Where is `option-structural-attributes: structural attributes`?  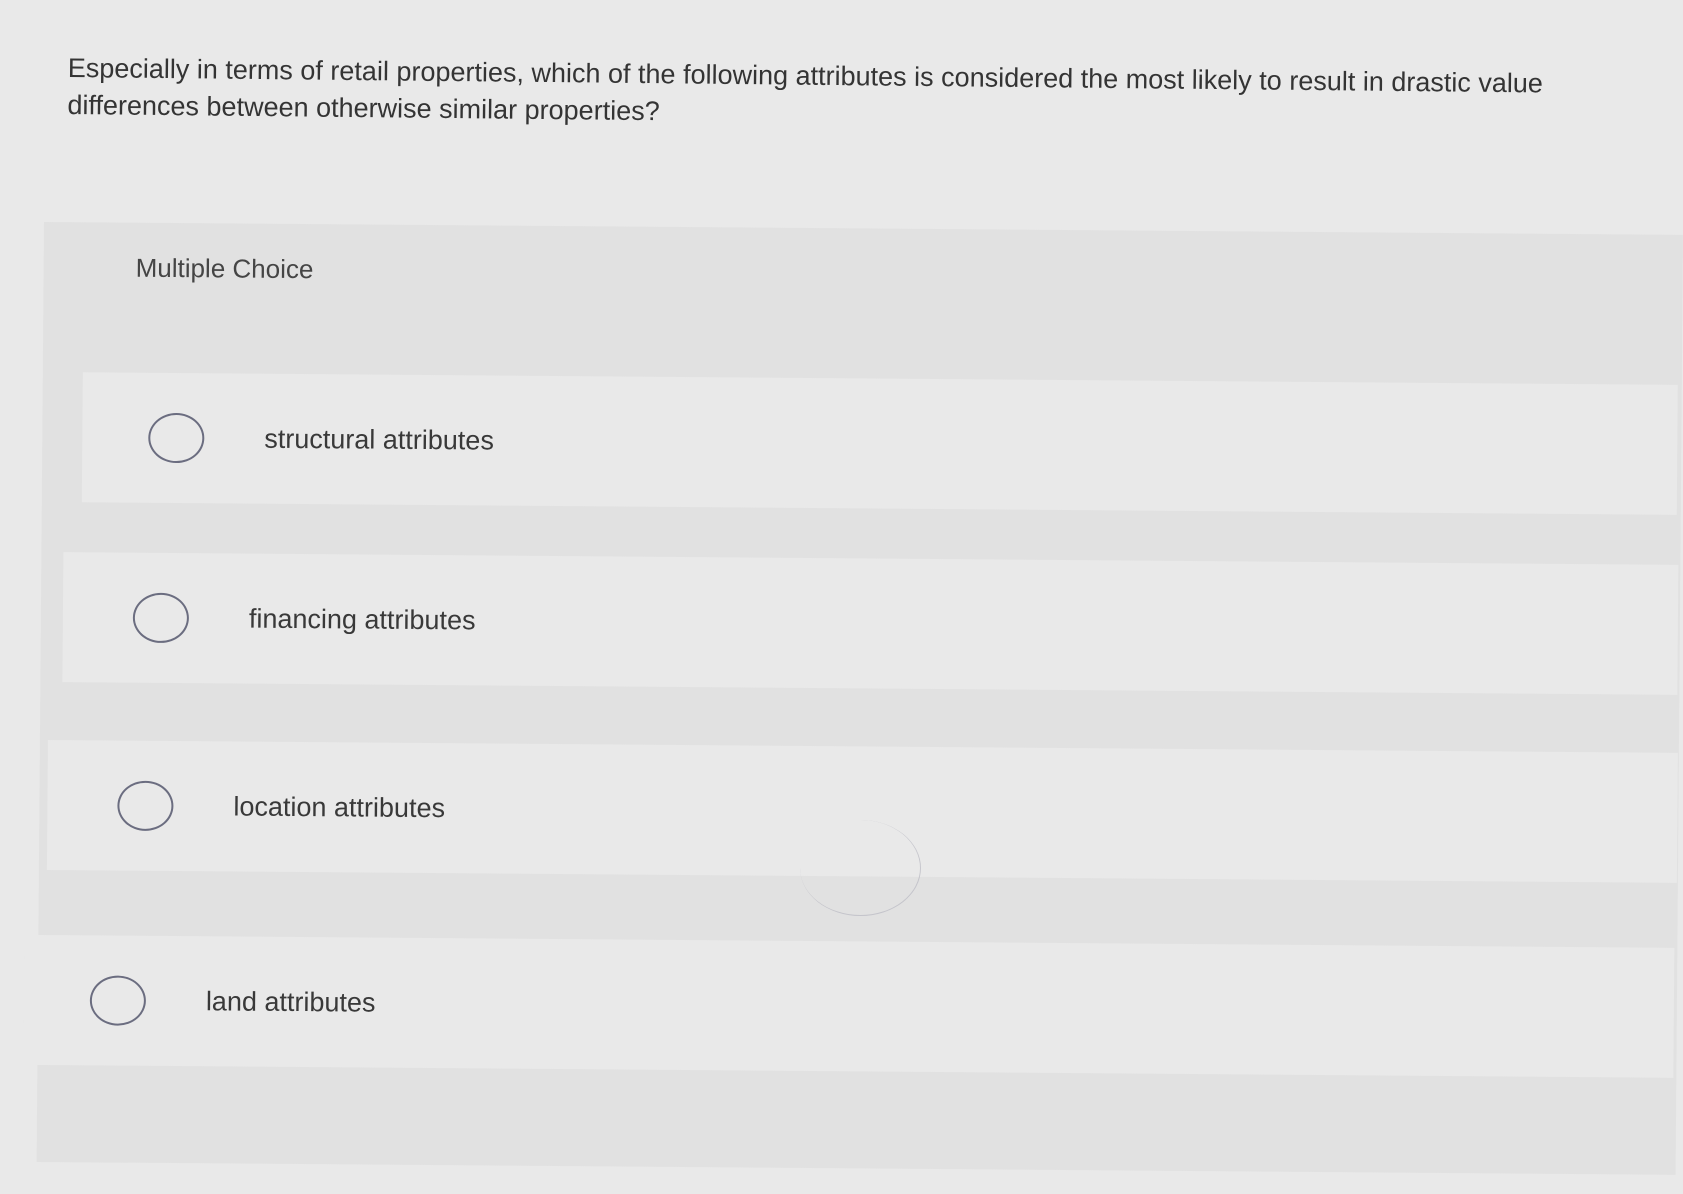 option-structural-attributes: structural attributes is located at coordinates (879, 443).